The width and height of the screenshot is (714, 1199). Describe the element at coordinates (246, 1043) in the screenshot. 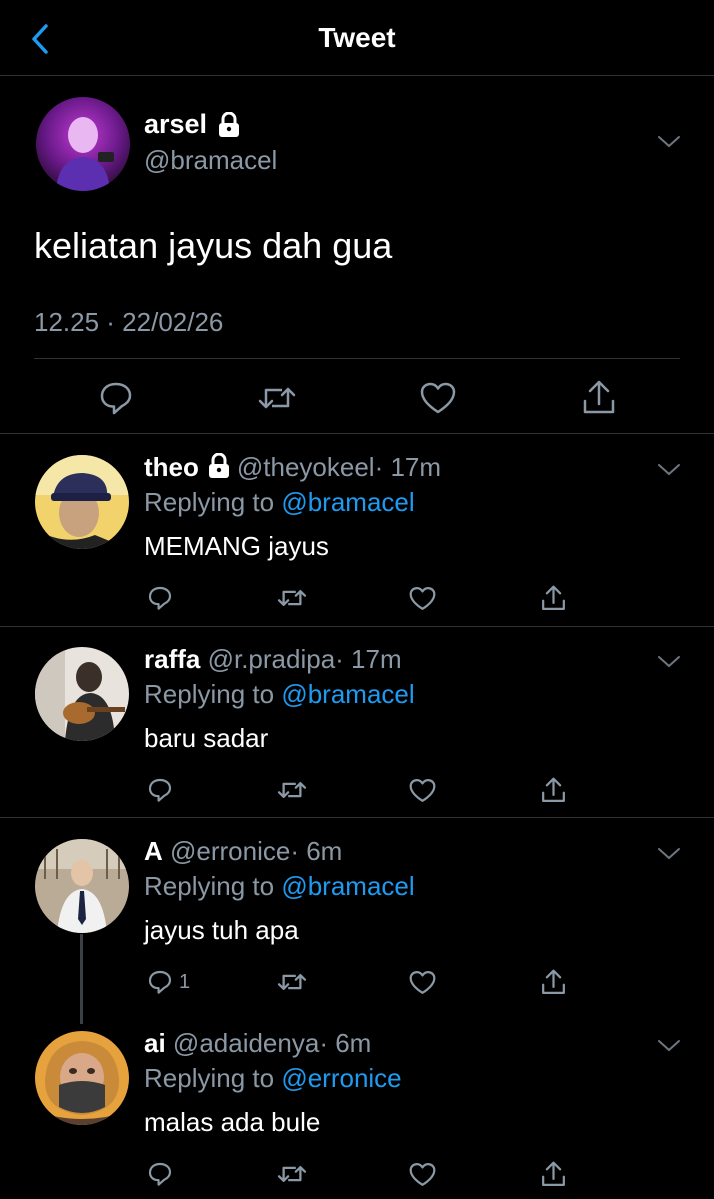

I see `author-handle: @adaidenya` at that location.